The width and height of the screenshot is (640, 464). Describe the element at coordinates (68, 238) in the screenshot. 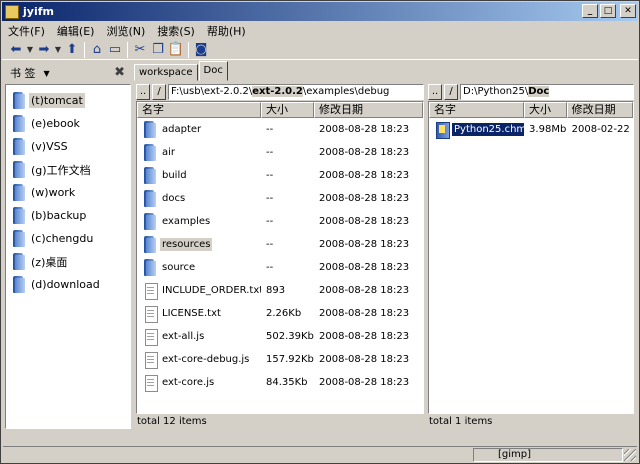

I see `bookmark-item: (c)chengdu` at that location.